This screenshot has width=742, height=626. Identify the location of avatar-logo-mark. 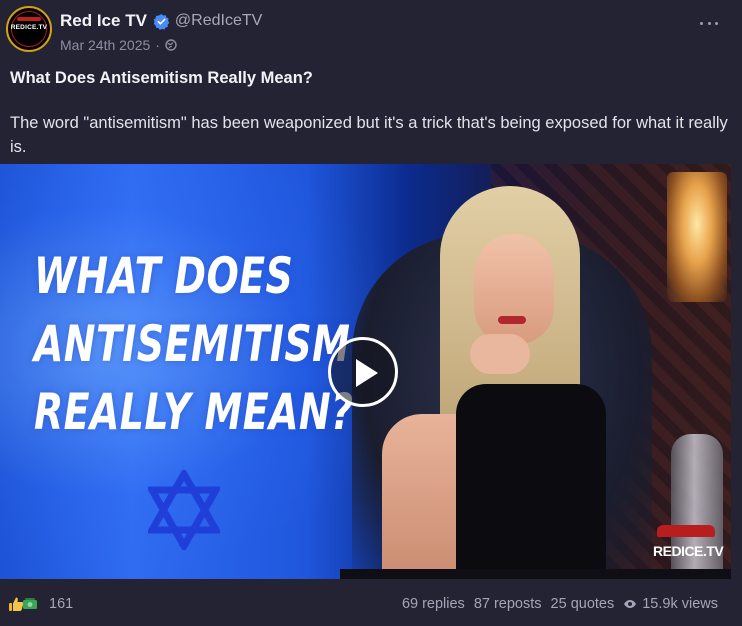
(29, 19).